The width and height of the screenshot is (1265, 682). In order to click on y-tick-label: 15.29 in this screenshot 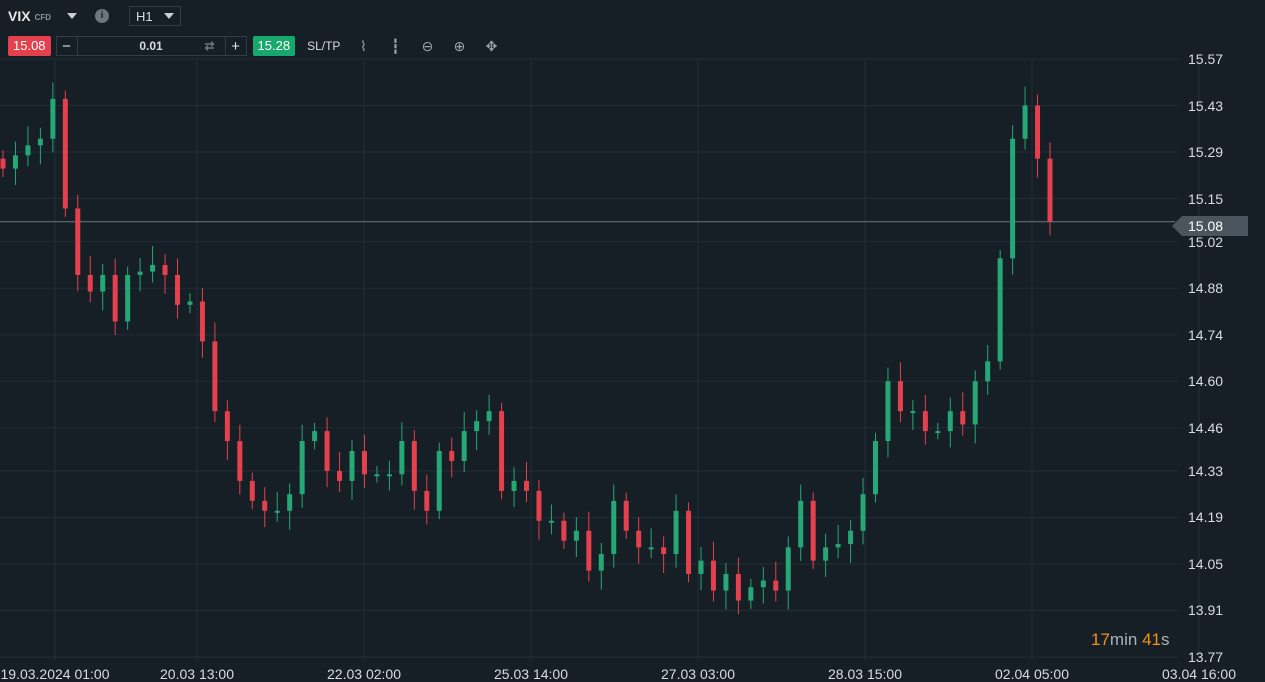, I will do `click(1206, 152)`.